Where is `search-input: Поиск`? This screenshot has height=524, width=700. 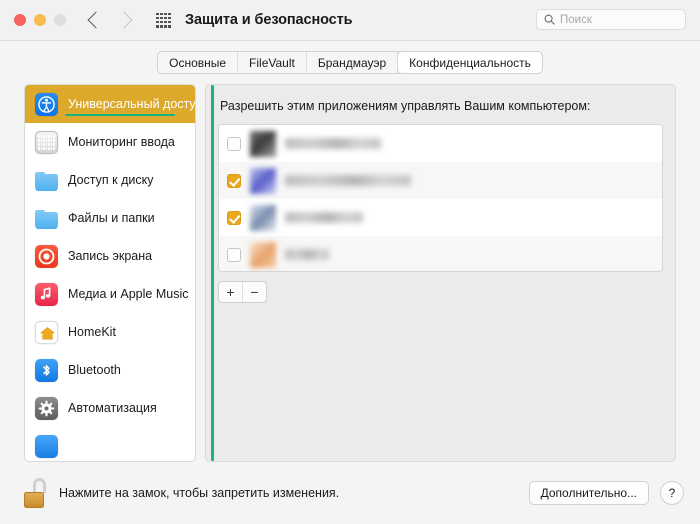 search-input: Поиск is located at coordinates (611, 19).